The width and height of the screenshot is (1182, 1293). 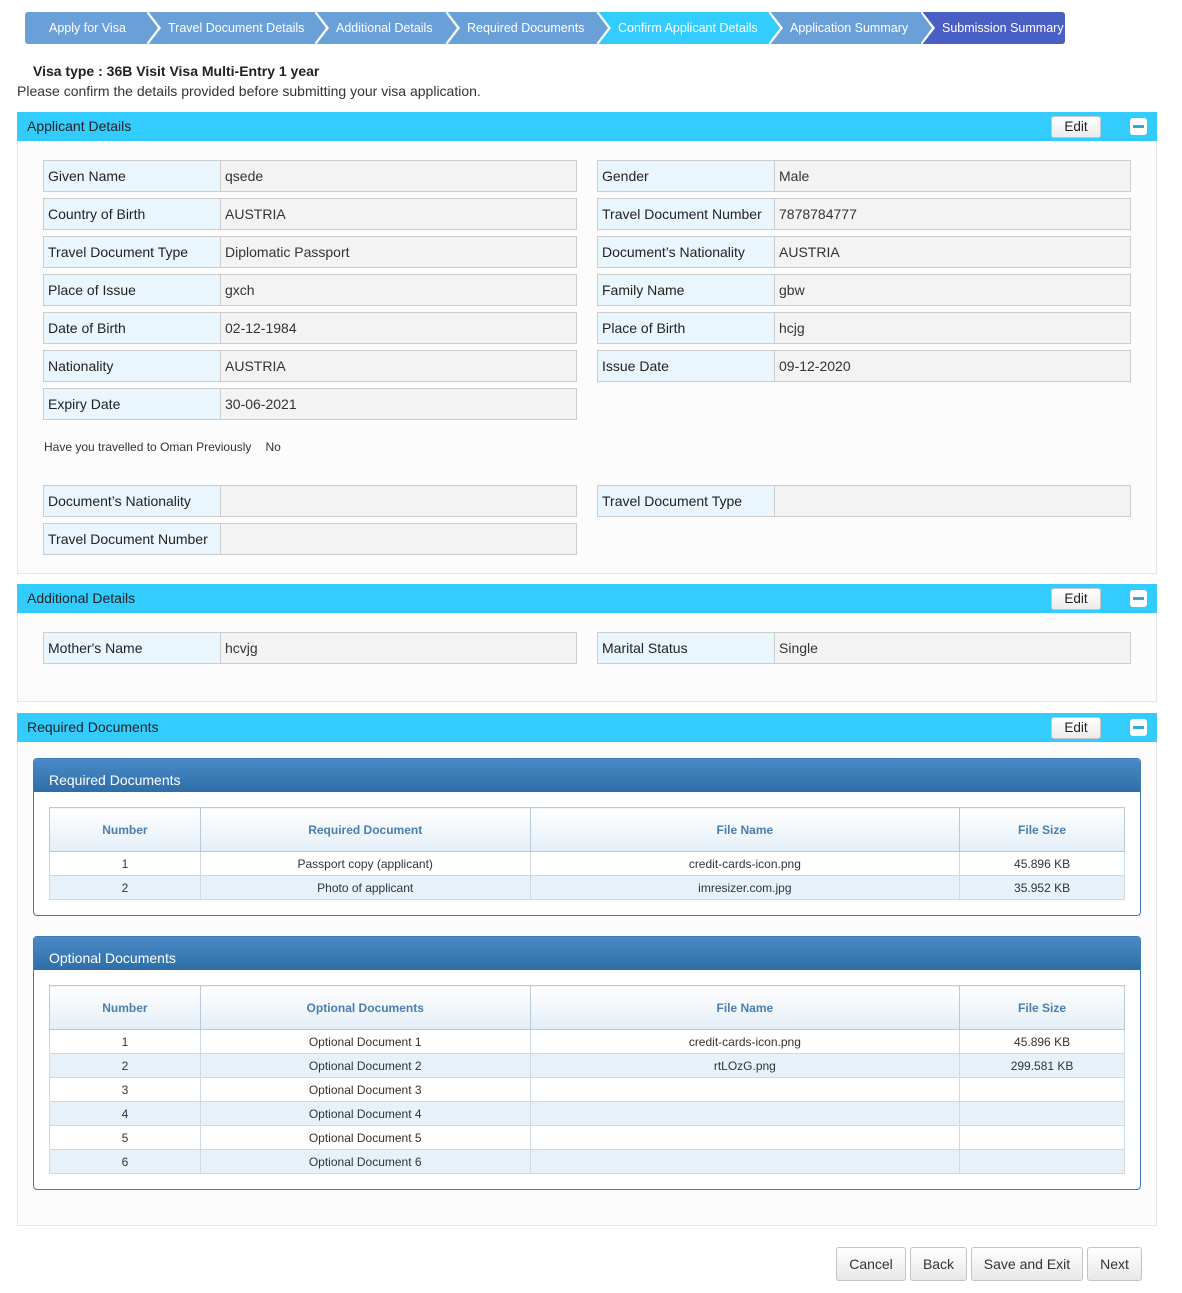 I want to click on field-date-of-birth: Date of Birth 02-12-1984, so click(x=310, y=328).